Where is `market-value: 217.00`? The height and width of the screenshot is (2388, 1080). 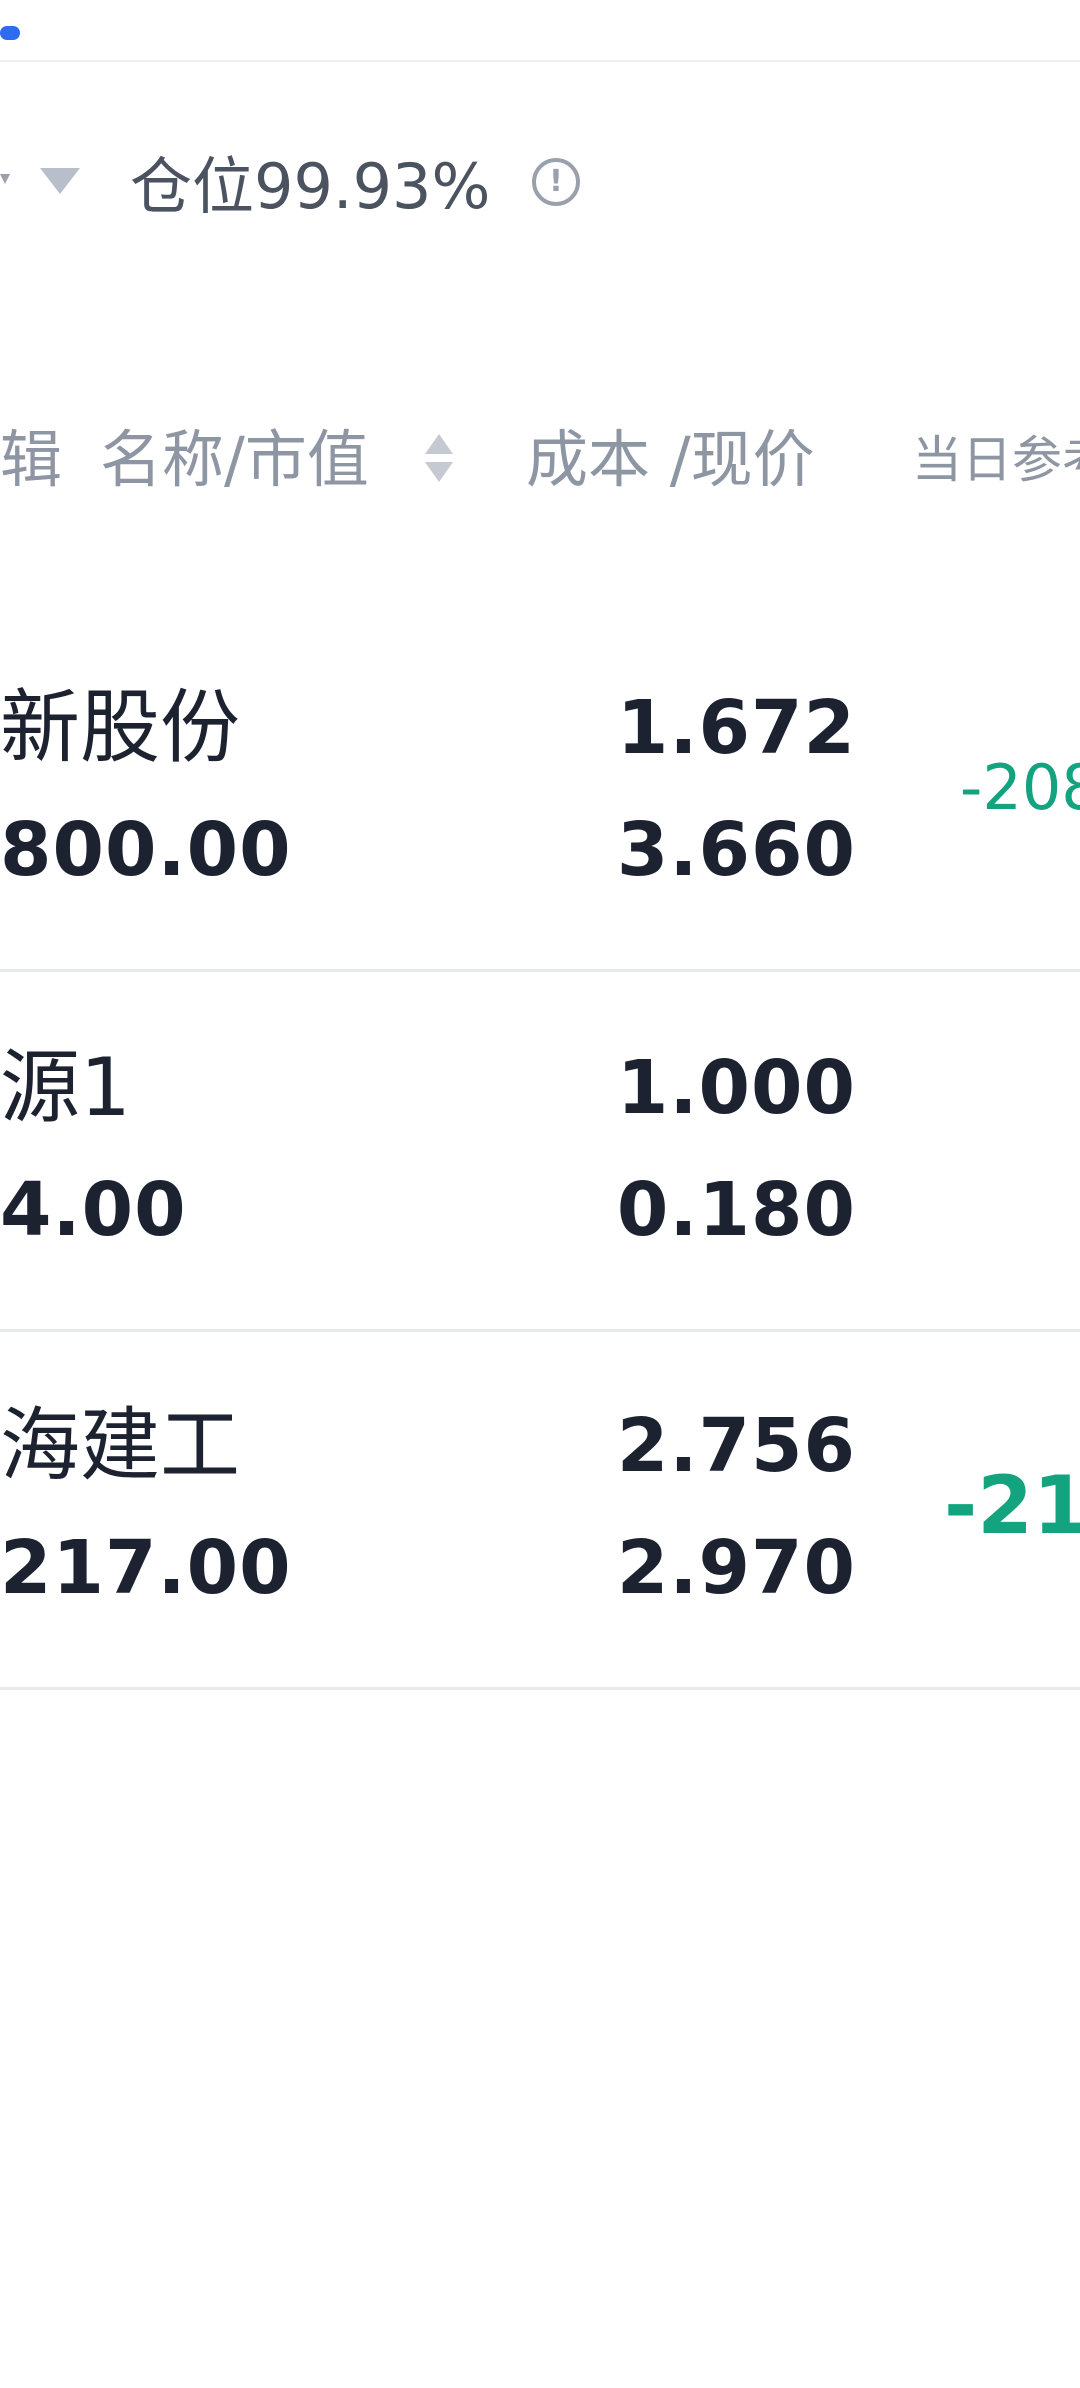 market-value: 217.00 is located at coordinates (146, 1568).